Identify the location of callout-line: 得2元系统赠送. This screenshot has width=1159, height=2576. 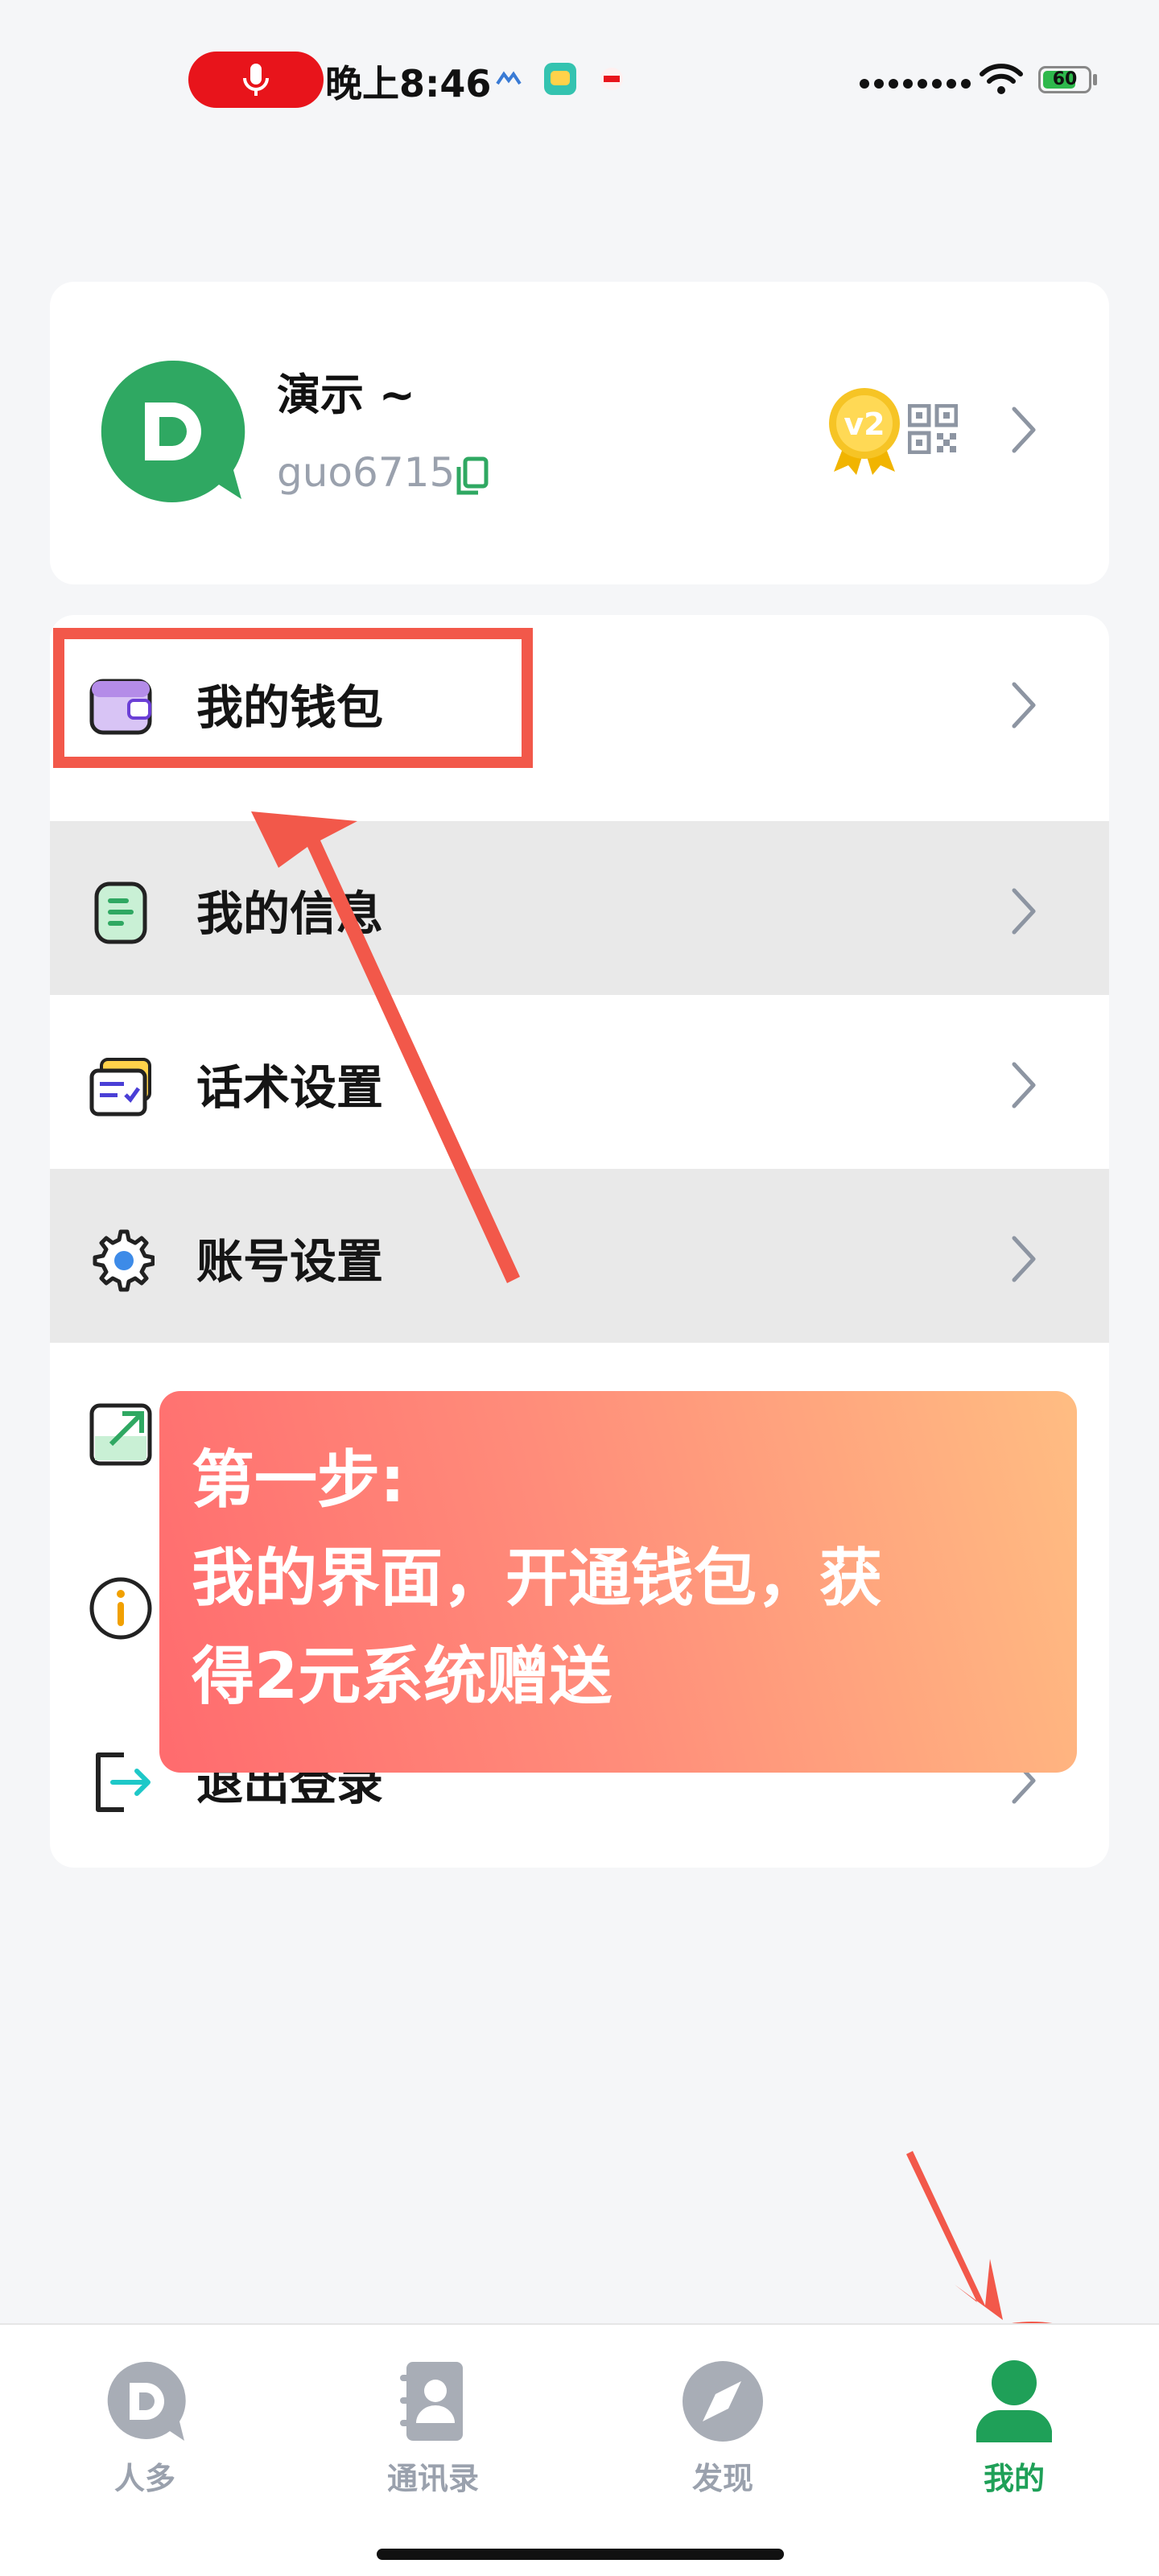
(402, 1677).